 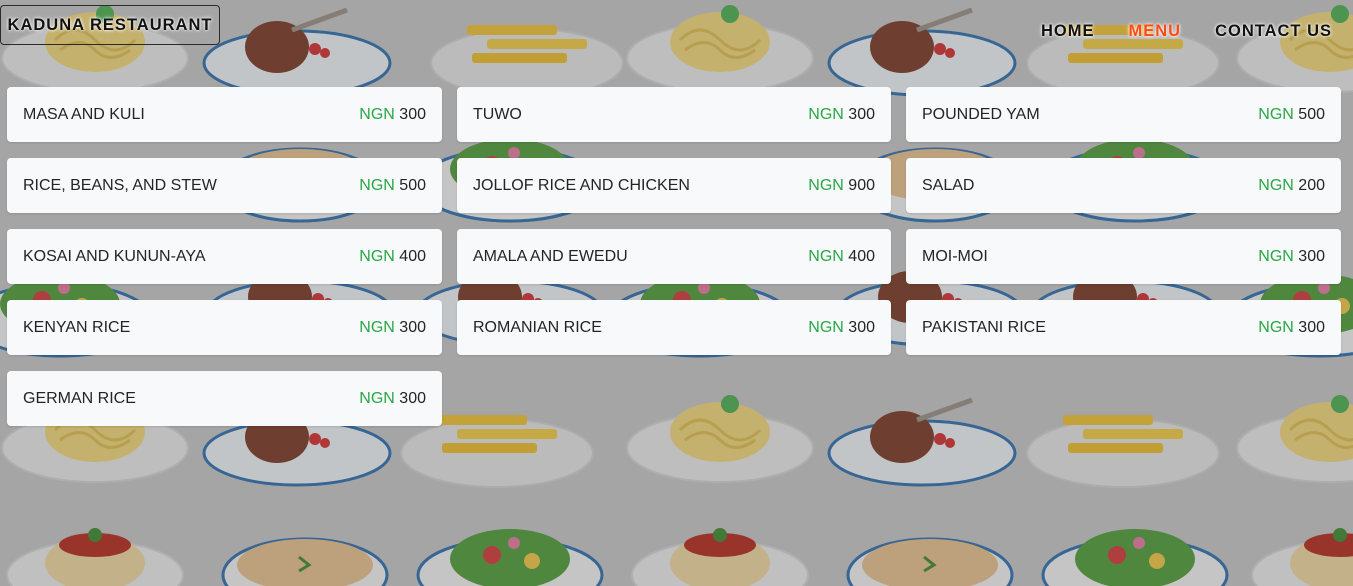 What do you see at coordinates (955, 256) in the screenshot?
I see `menu-item-name: MOI-MOI` at bounding box center [955, 256].